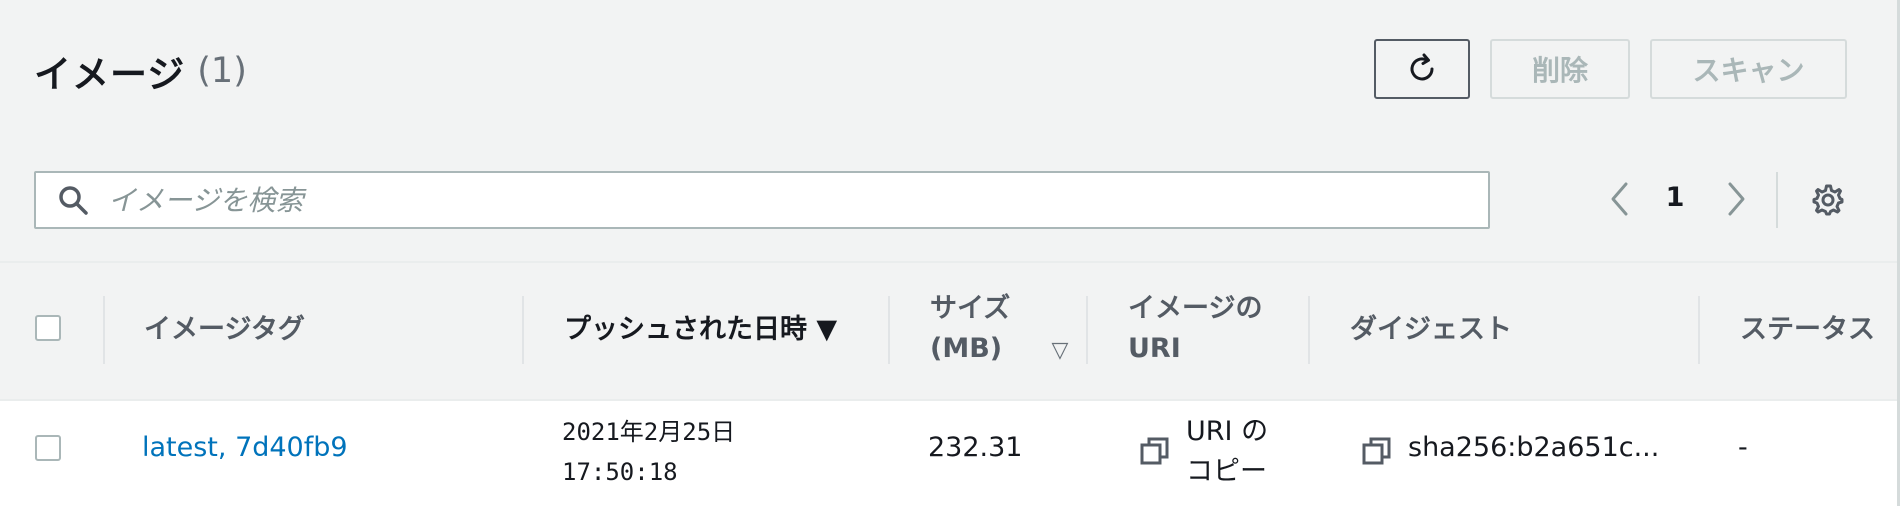 The height and width of the screenshot is (506, 1900). I want to click on pushed-date: 2021年2月25日, so click(649, 432).